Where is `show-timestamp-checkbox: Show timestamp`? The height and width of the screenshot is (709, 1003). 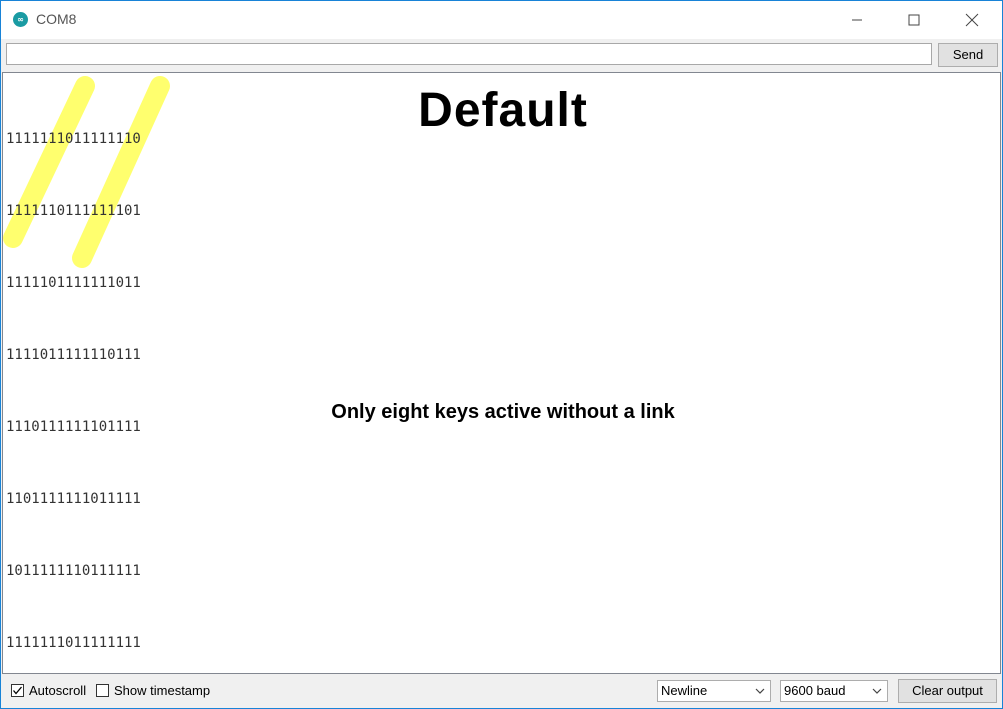
show-timestamp-checkbox: Show timestamp is located at coordinates (153, 690).